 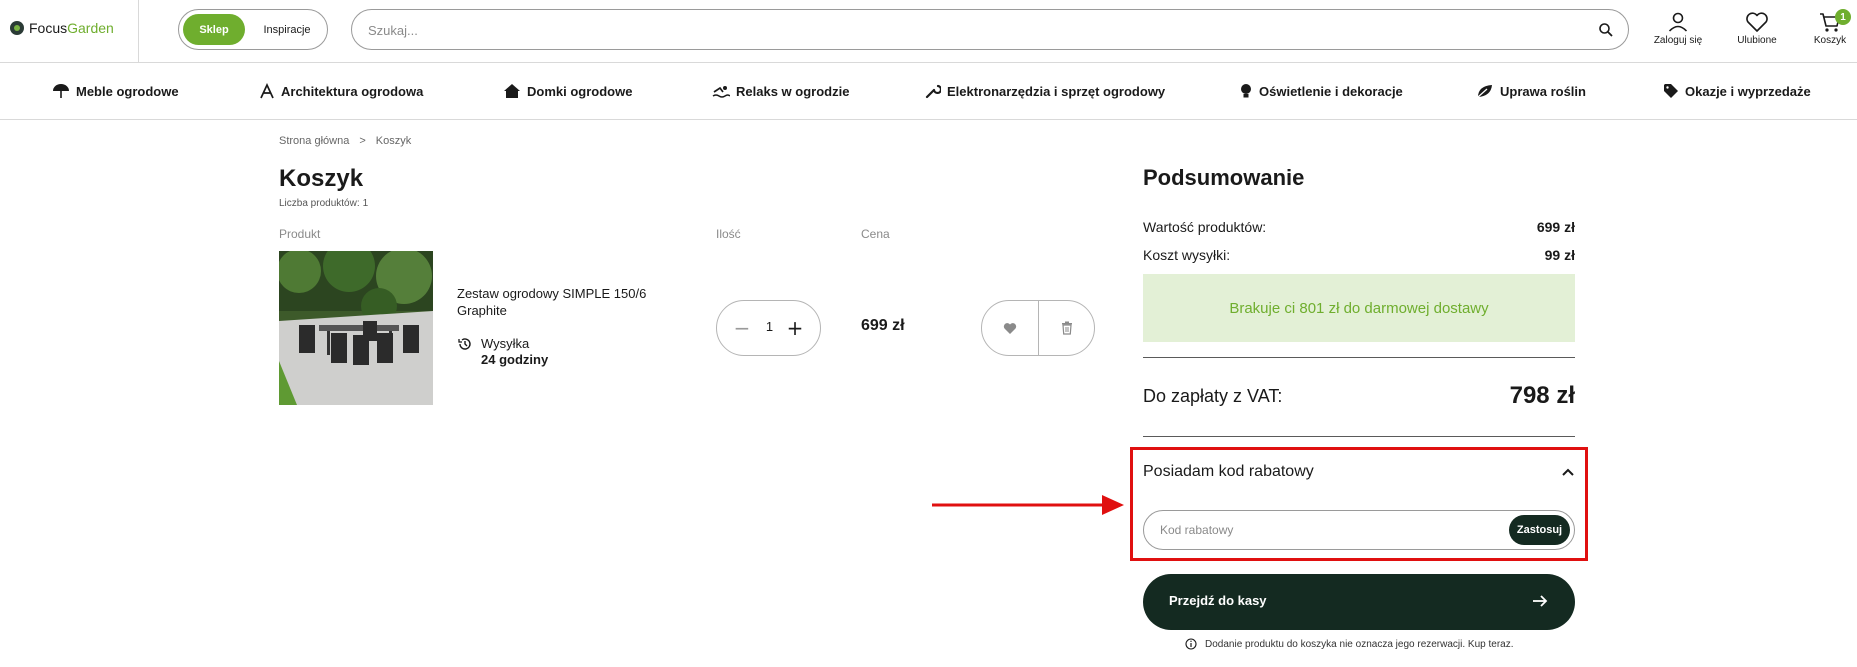 What do you see at coordinates (1218, 600) in the screenshot?
I see `checkout-label: Przejdź do kasy` at bounding box center [1218, 600].